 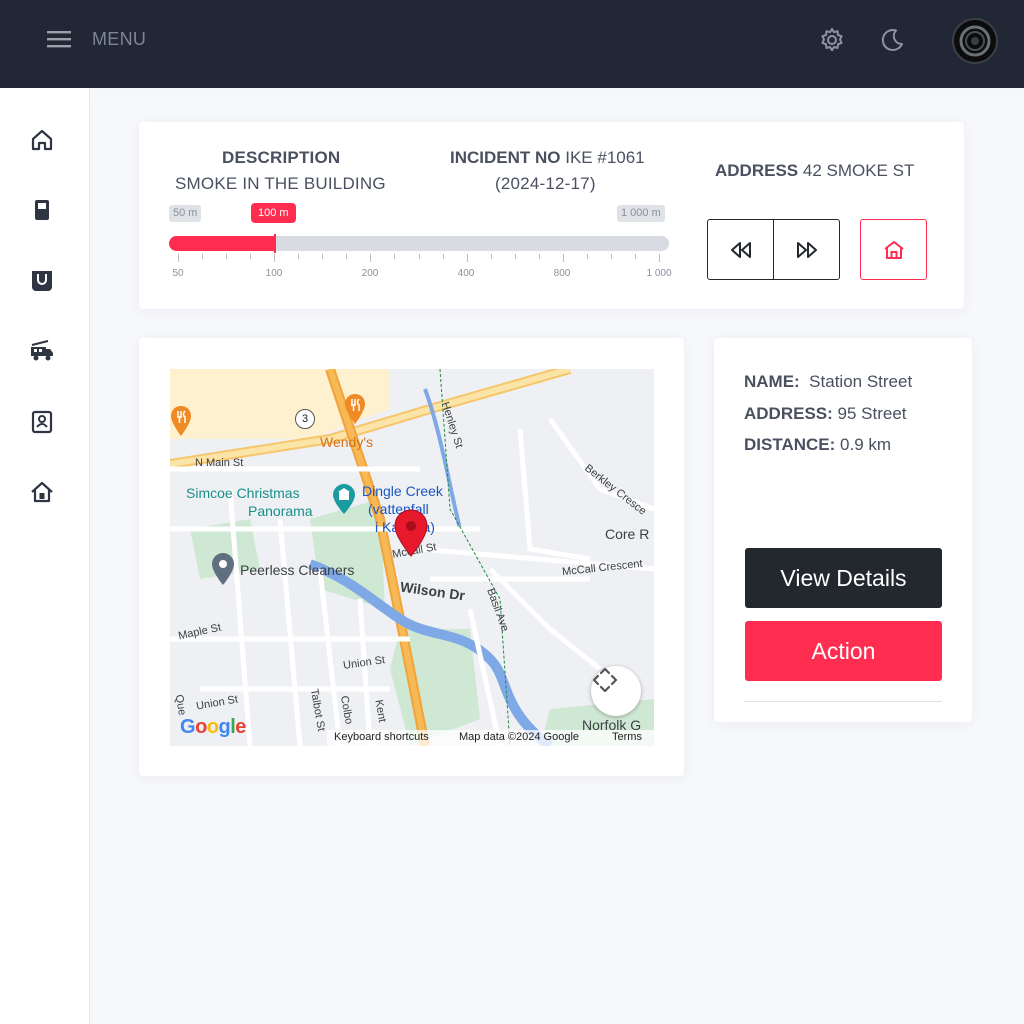 What do you see at coordinates (788, 413) in the screenshot?
I see `station-address-label: ADDRESS:` at bounding box center [788, 413].